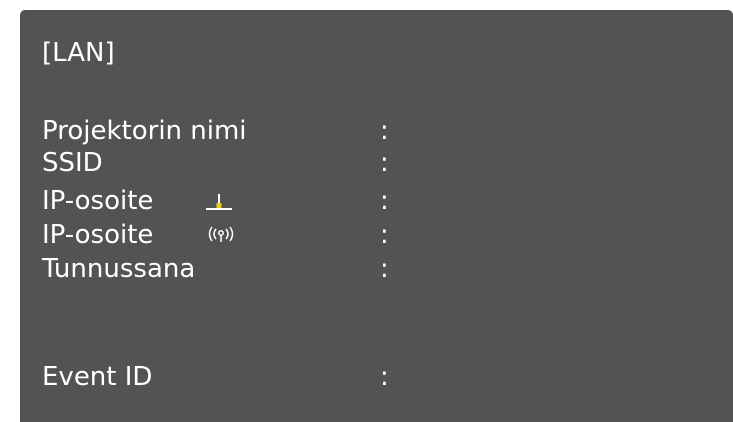 The image size is (733, 422). What do you see at coordinates (98, 235) in the screenshot?
I see `wireless-ip-address-label: IP-osoite` at bounding box center [98, 235].